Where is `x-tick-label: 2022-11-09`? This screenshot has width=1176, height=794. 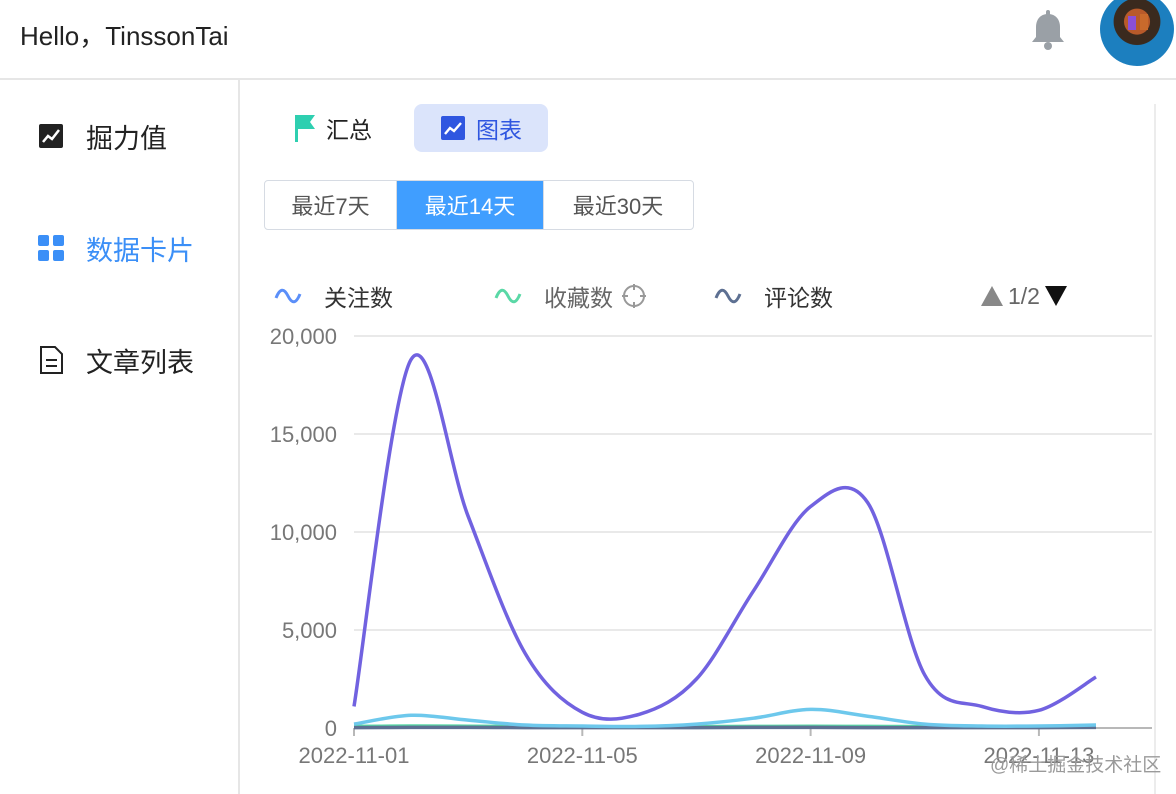
x-tick-label: 2022-11-09 is located at coordinates (810, 755).